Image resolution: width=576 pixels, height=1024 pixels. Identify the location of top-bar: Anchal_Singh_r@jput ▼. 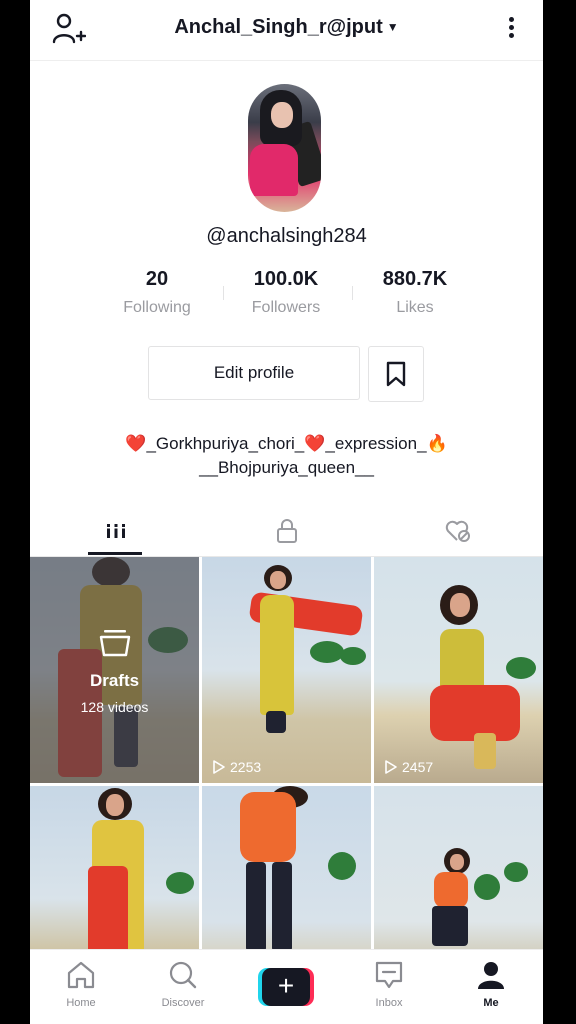
(286, 30).